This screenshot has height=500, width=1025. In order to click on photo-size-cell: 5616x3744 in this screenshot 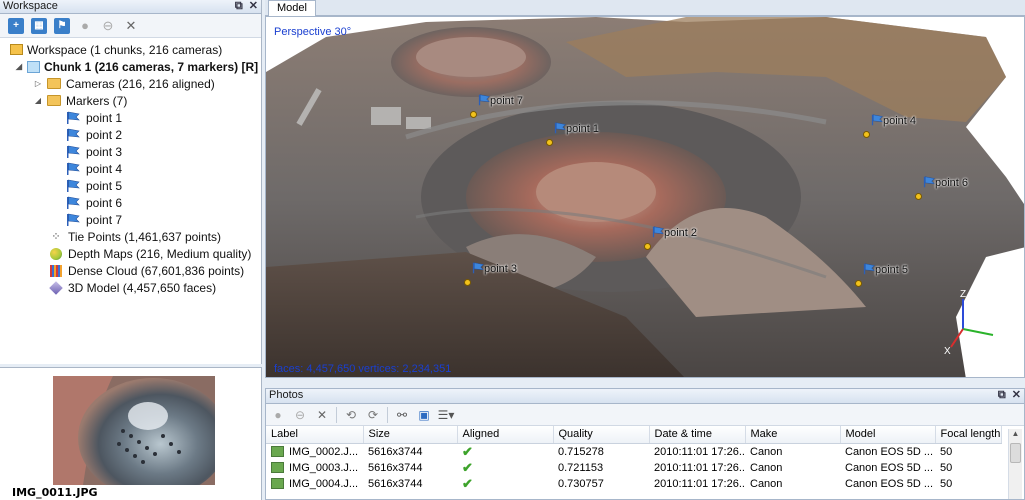, I will do `click(395, 467)`.